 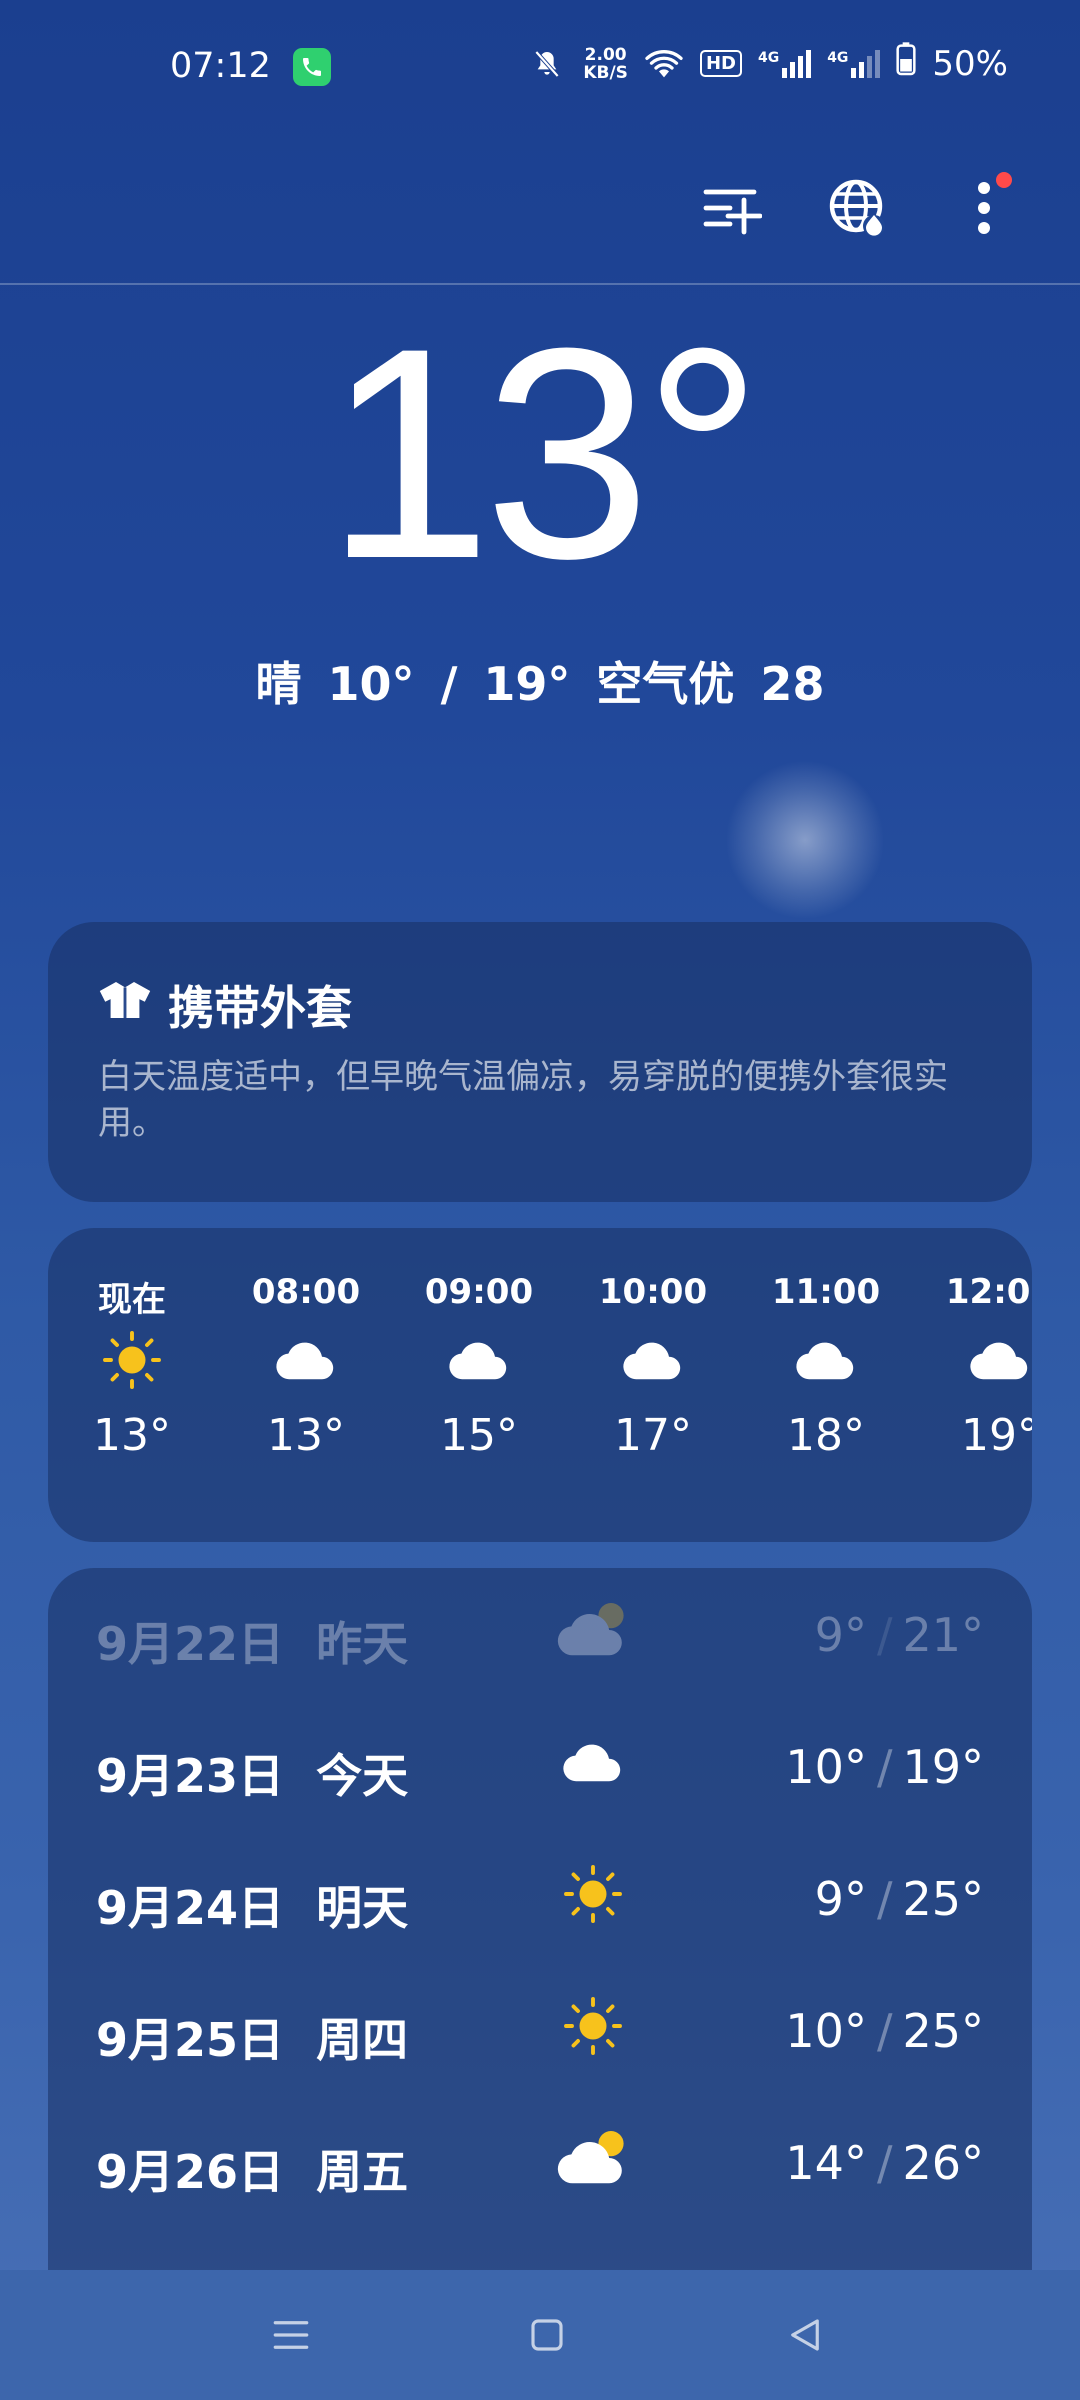 I want to click on daily-temp-range: 10°/19°, so click(x=884, y=1767).